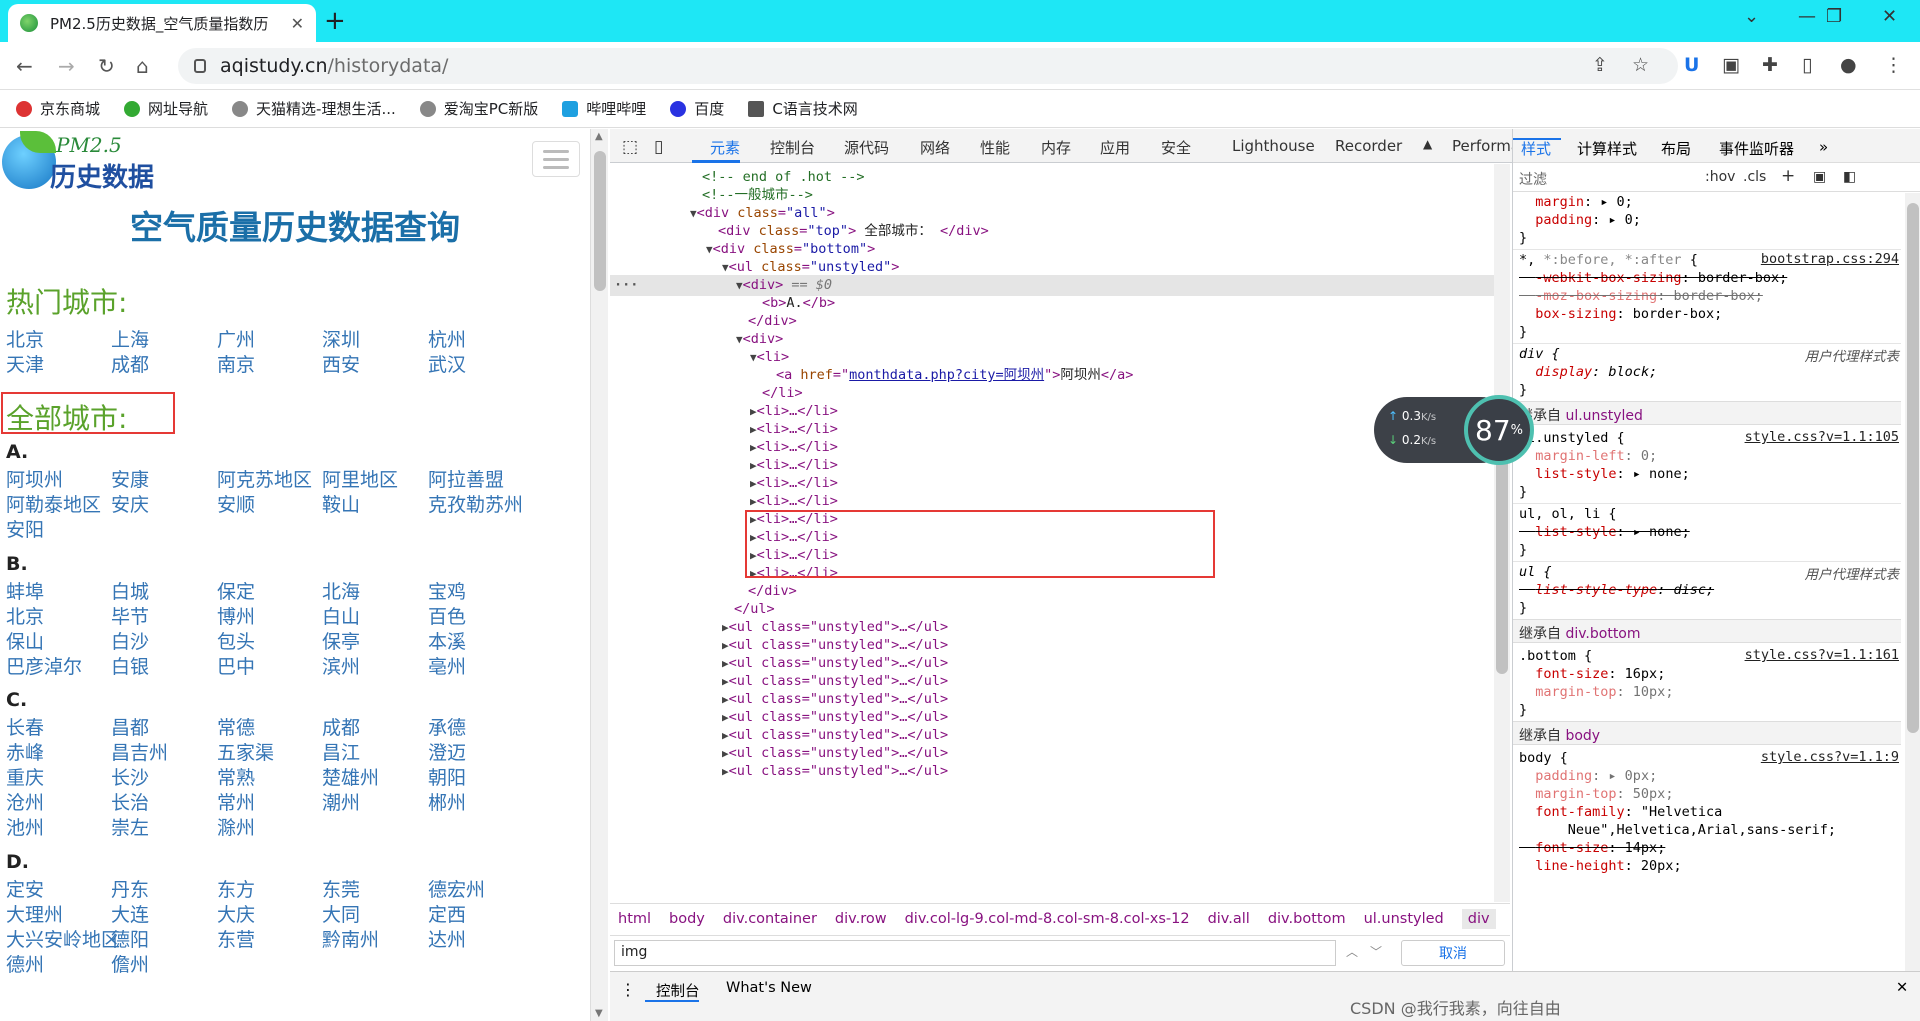  Describe the element at coordinates (1834, 16) in the screenshot. I see `restore-icon: ❐` at that location.